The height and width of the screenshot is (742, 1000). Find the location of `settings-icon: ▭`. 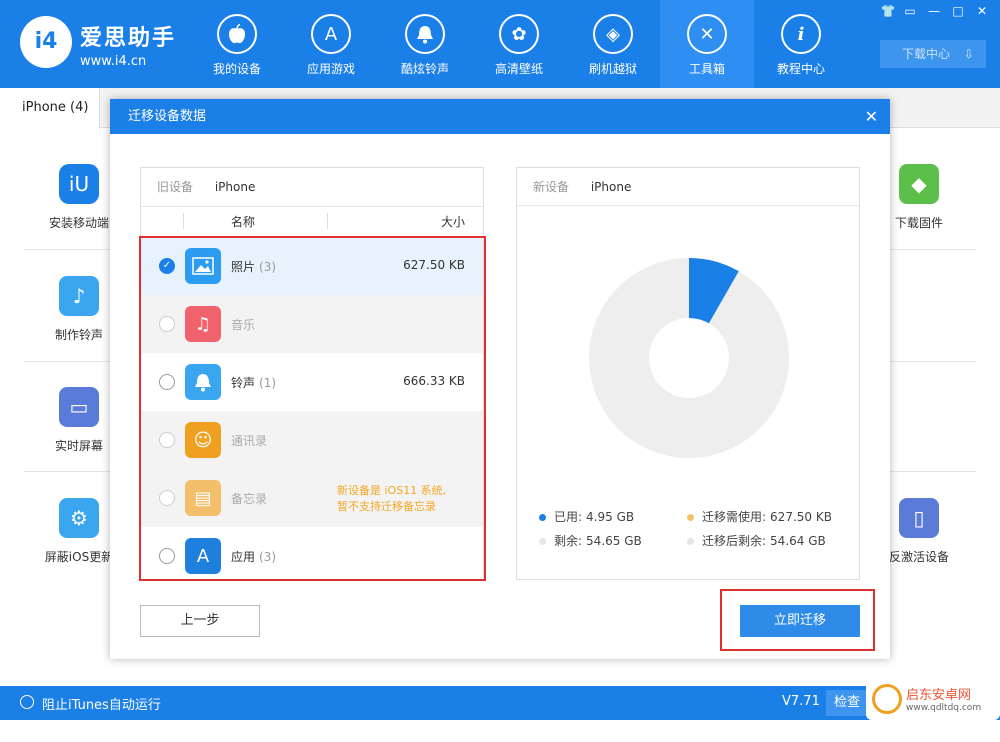

settings-icon: ▭ is located at coordinates (910, 11).